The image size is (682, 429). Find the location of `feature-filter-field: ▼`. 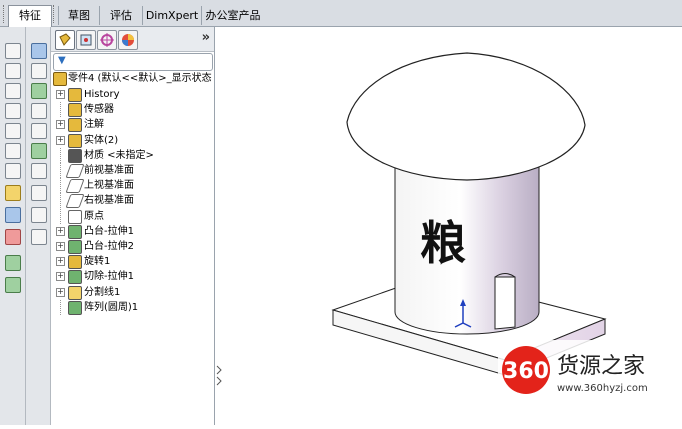

feature-filter-field: ▼ is located at coordinates (133, 62).